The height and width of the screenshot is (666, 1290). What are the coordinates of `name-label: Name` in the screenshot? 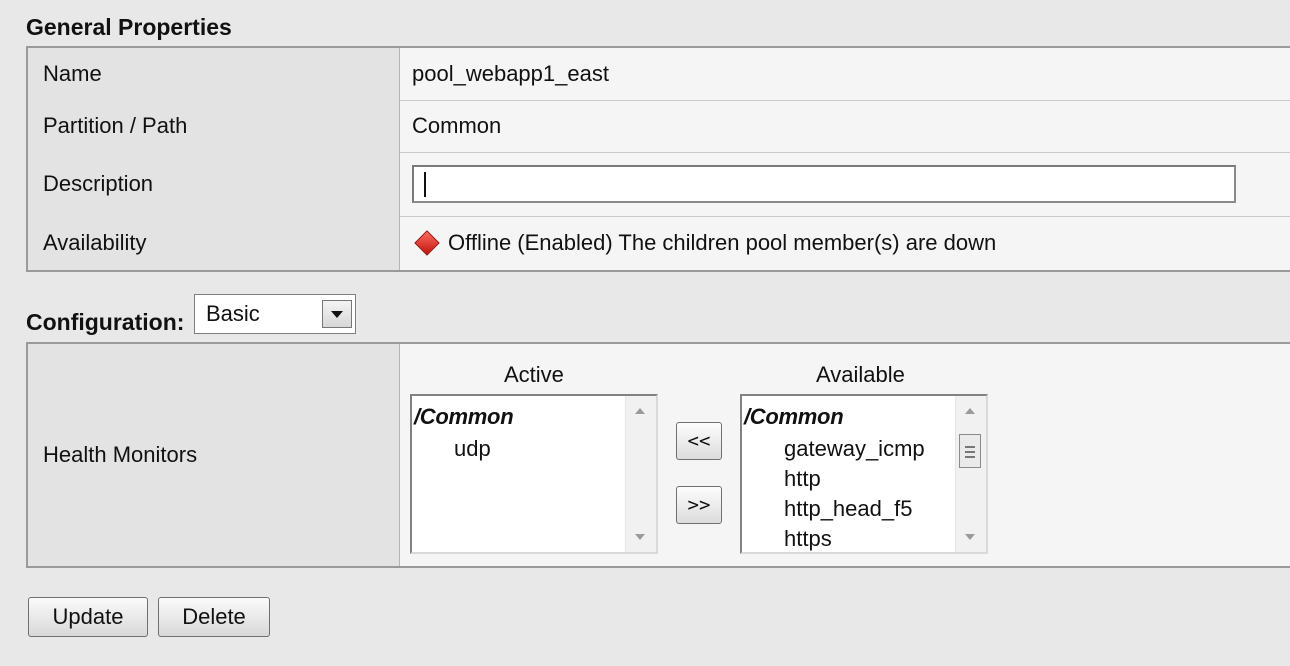 It's located at (214, 74).